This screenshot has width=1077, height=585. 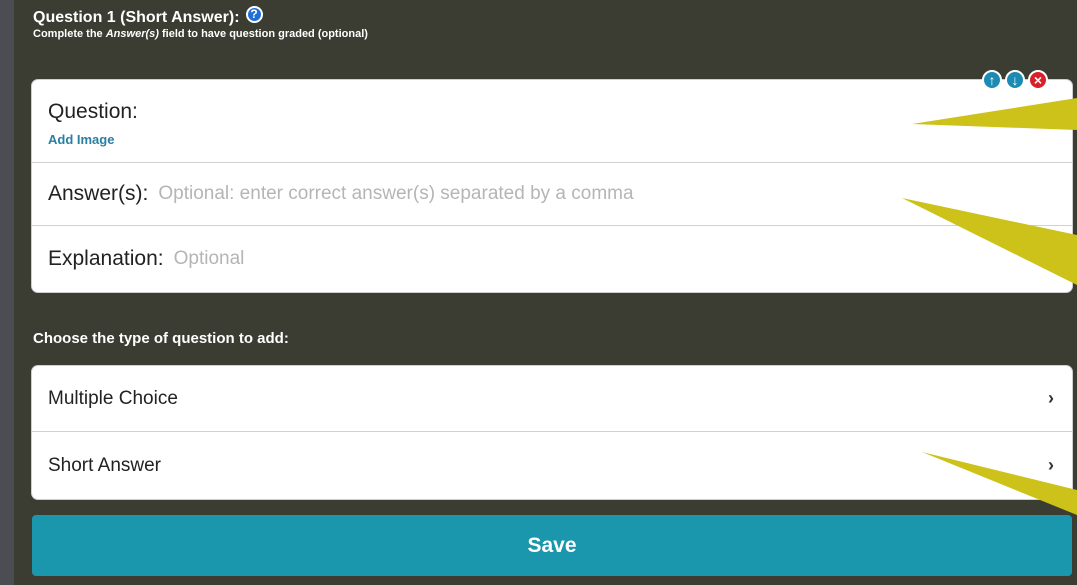 What do you see at coordinates (552, 545) in the screenshot?
I see `save-button: Save` at bounding box center [552, 545].